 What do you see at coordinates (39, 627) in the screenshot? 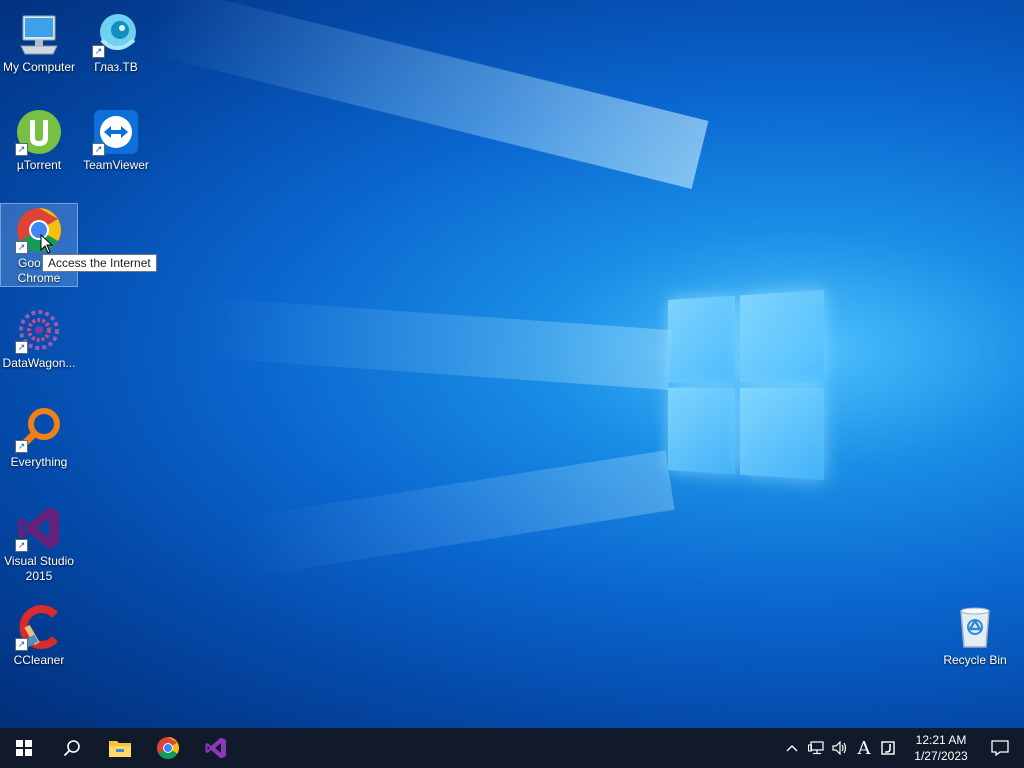
I see `ccleaner-icon: ↗` at bounding box center [39, 627].